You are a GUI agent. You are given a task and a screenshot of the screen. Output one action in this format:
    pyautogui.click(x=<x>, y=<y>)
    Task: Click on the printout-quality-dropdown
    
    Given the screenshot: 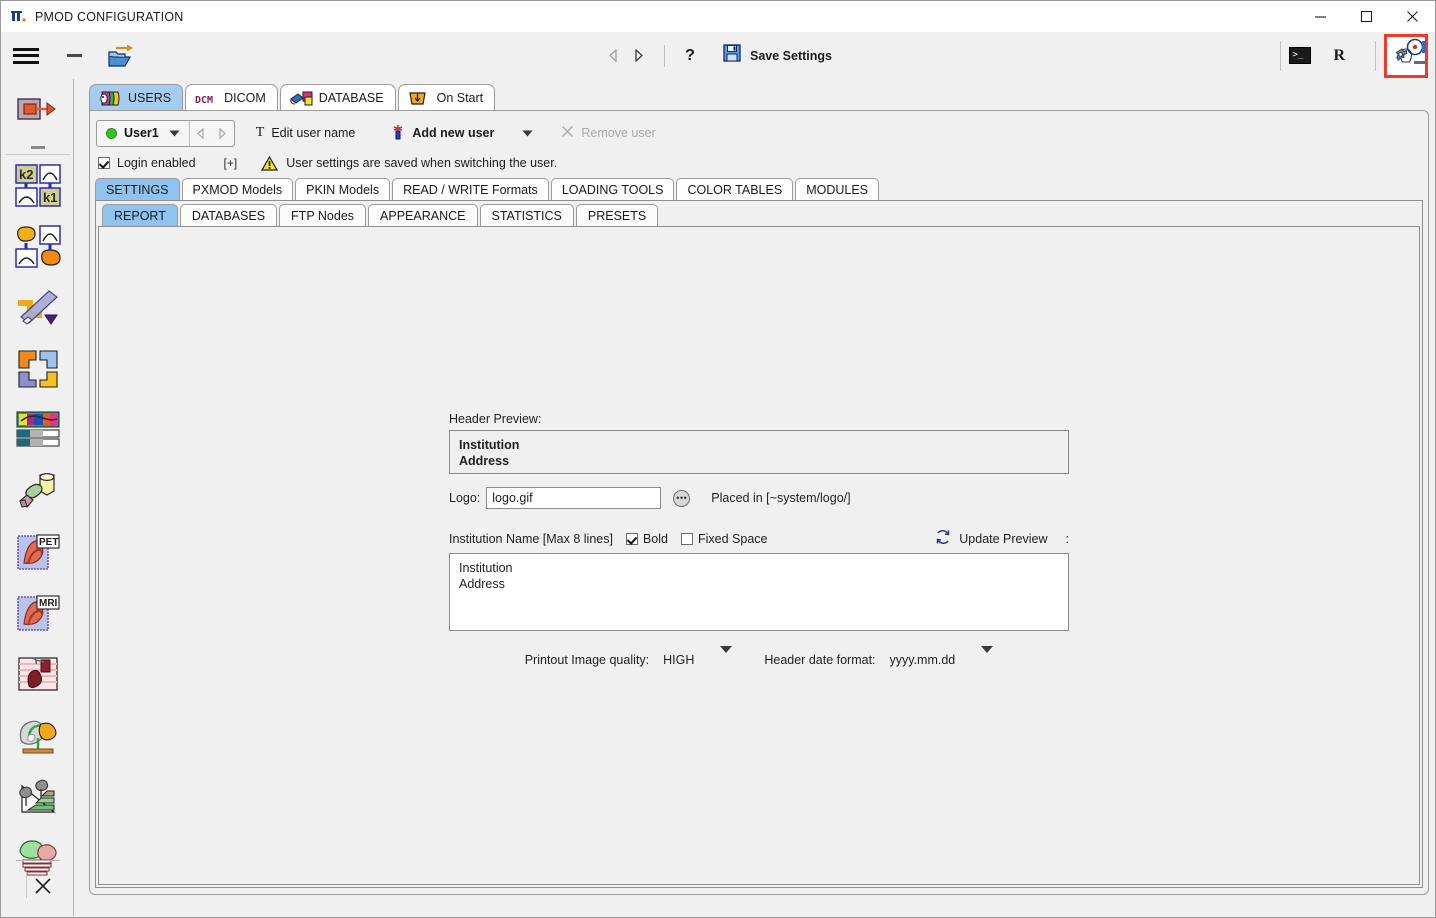 What is the action you would take?
    pyautogui.click(x=726, y=656)
    